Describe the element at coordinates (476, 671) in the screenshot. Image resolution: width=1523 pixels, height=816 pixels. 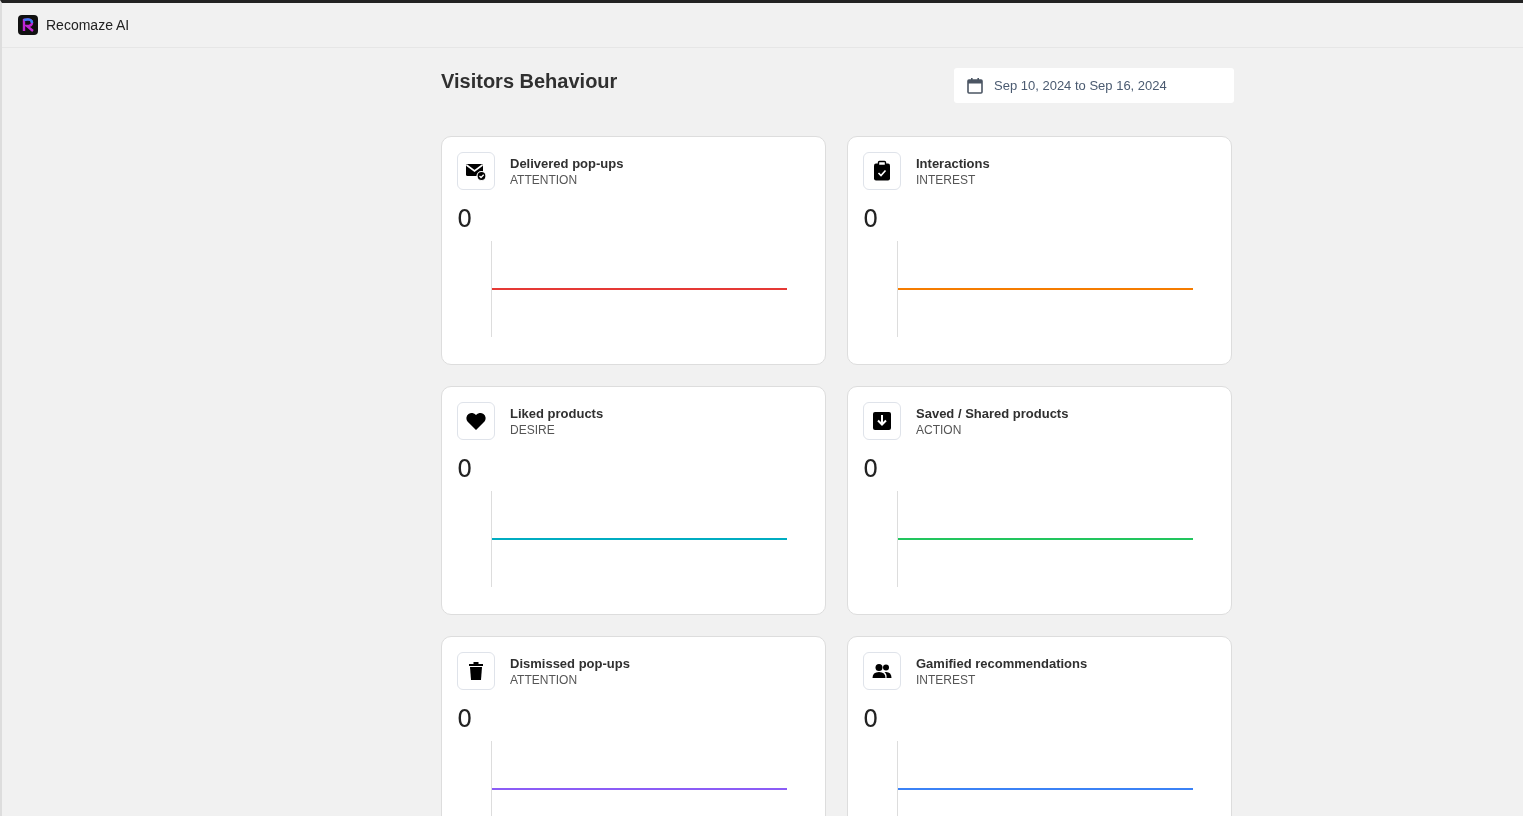
I see `trash-icon` at that location.